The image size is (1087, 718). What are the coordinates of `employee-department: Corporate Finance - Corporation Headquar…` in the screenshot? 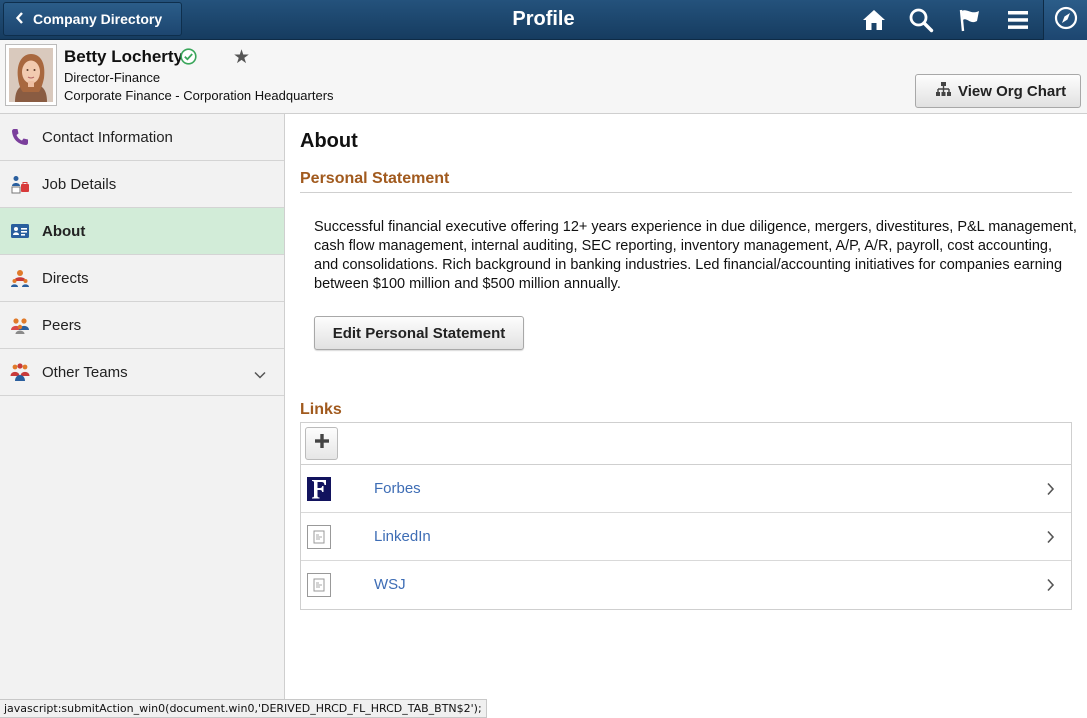 It's located at (199, 95).